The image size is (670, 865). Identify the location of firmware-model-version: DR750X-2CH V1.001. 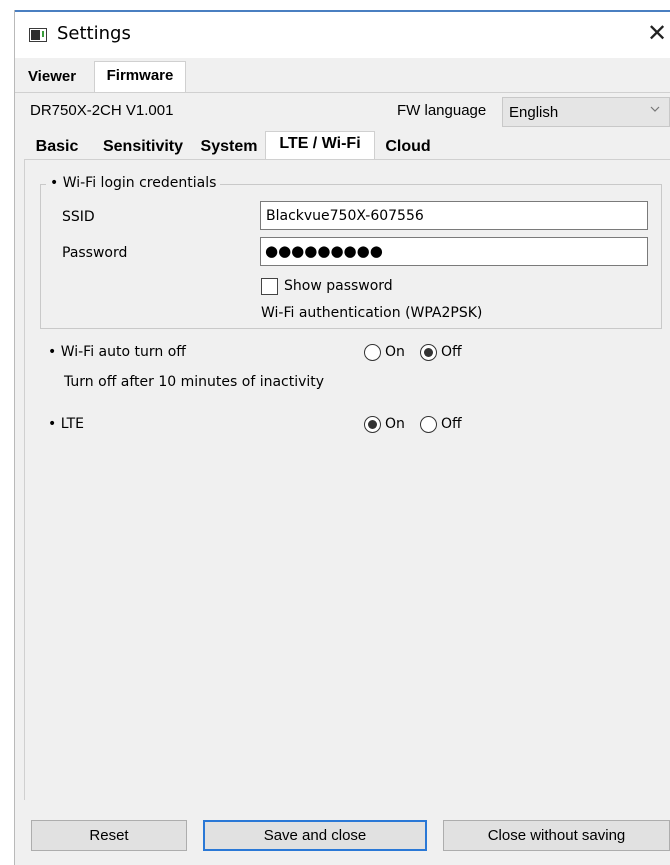
(102, 110).